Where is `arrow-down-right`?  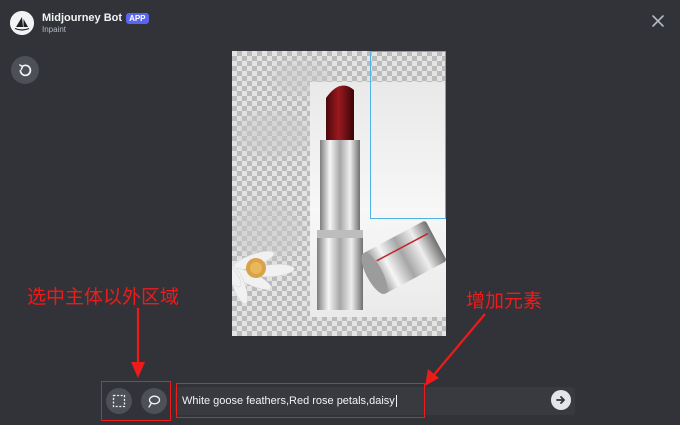
arrow-down-right is located at coordinates (455, 349).